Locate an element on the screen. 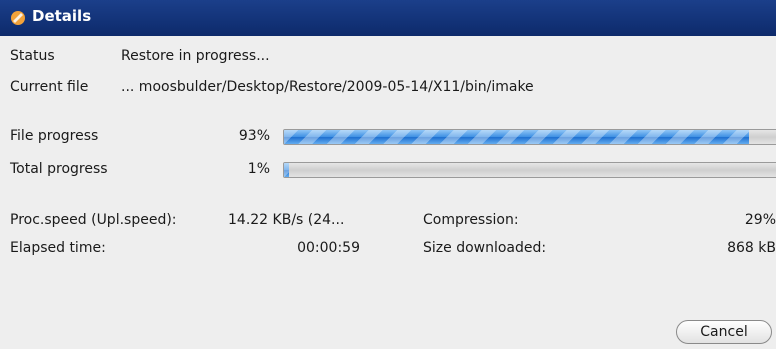  total-progress-bar is located at coordinates (529, 170).